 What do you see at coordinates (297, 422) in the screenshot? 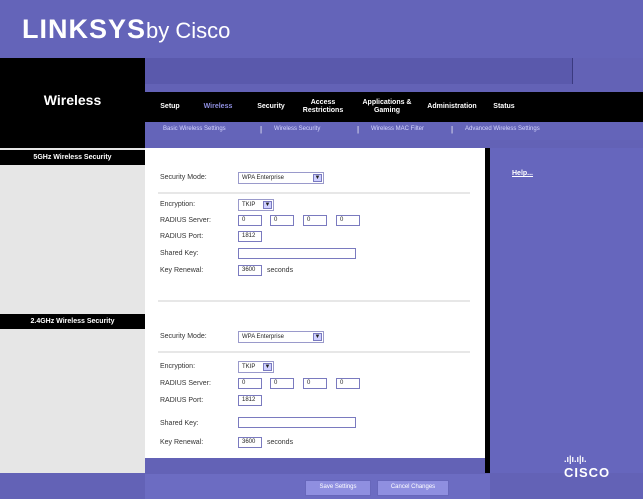
I see `shared-key-field-2-4ghz` at bounding box center [297, 422].